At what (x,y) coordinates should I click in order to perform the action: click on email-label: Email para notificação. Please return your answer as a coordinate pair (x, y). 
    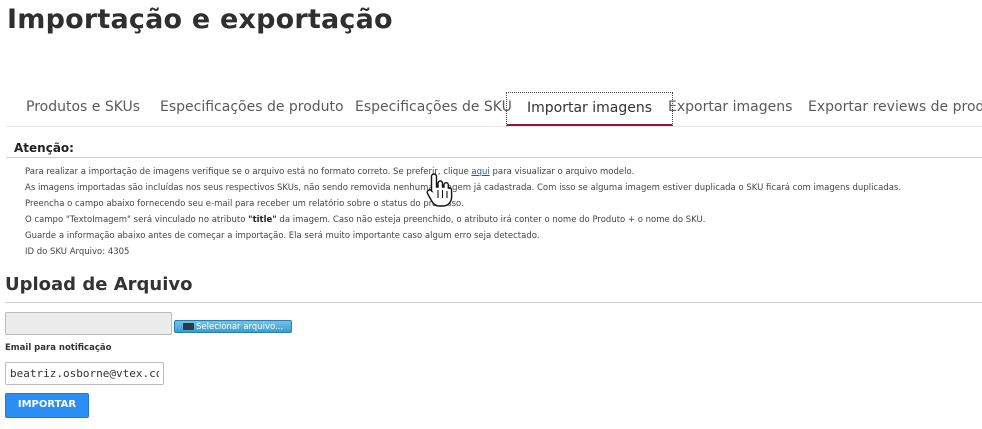
    Looking at the image, I should click on (58, 348).